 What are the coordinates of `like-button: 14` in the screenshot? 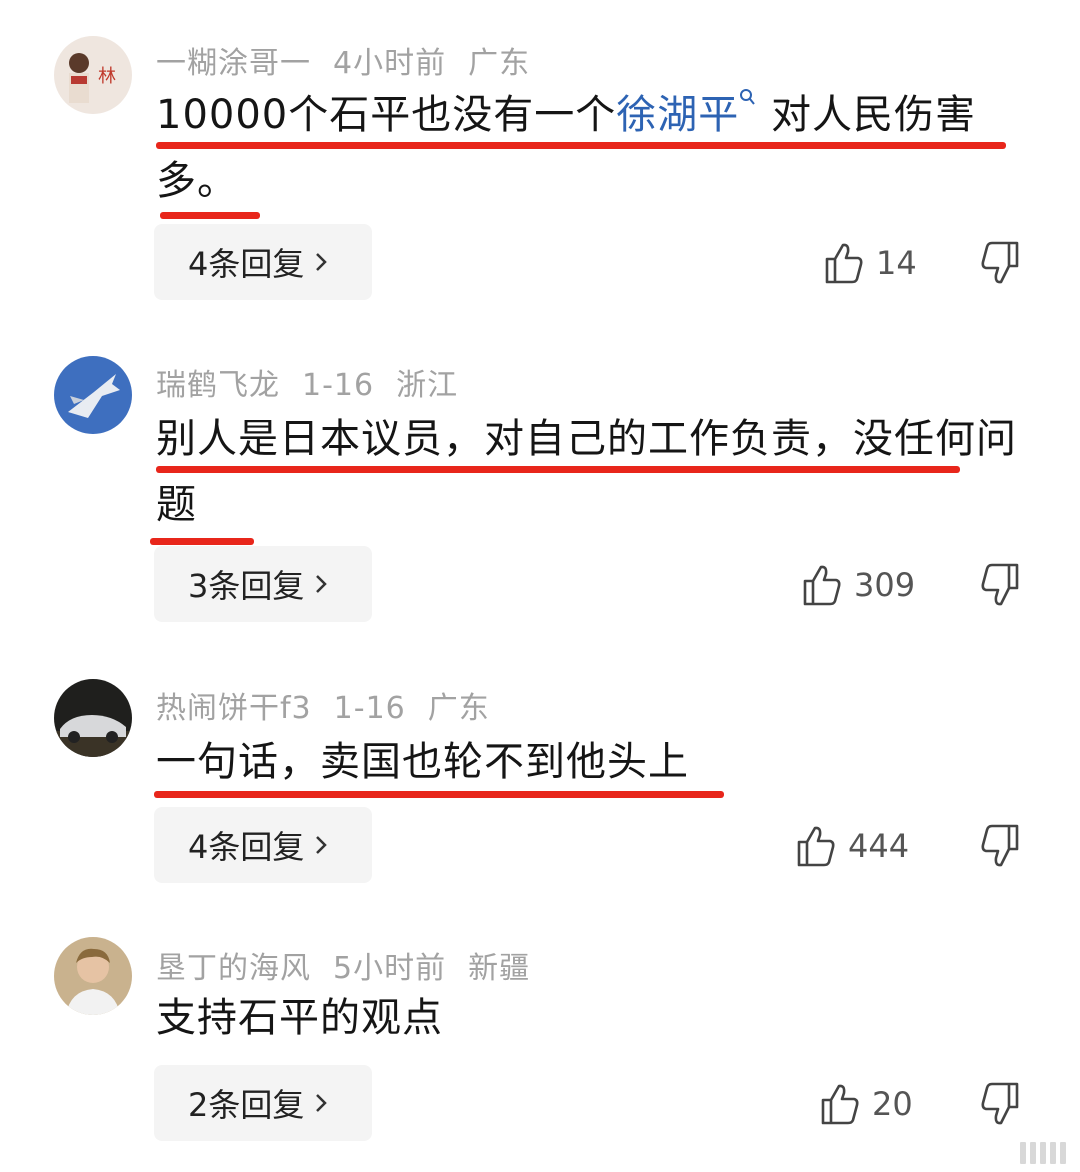 It's located at (870, 263).